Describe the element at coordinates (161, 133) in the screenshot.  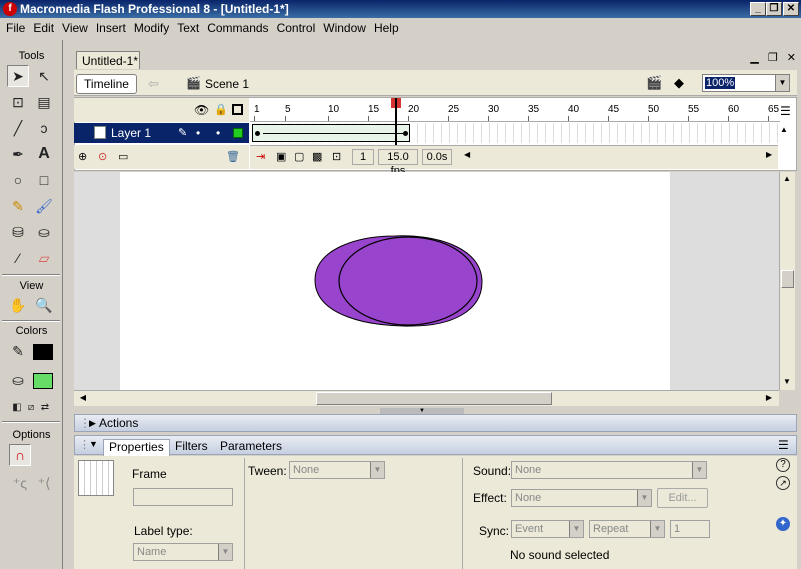
I see `layer-row: Layer 1 ✎ • •` at that location.